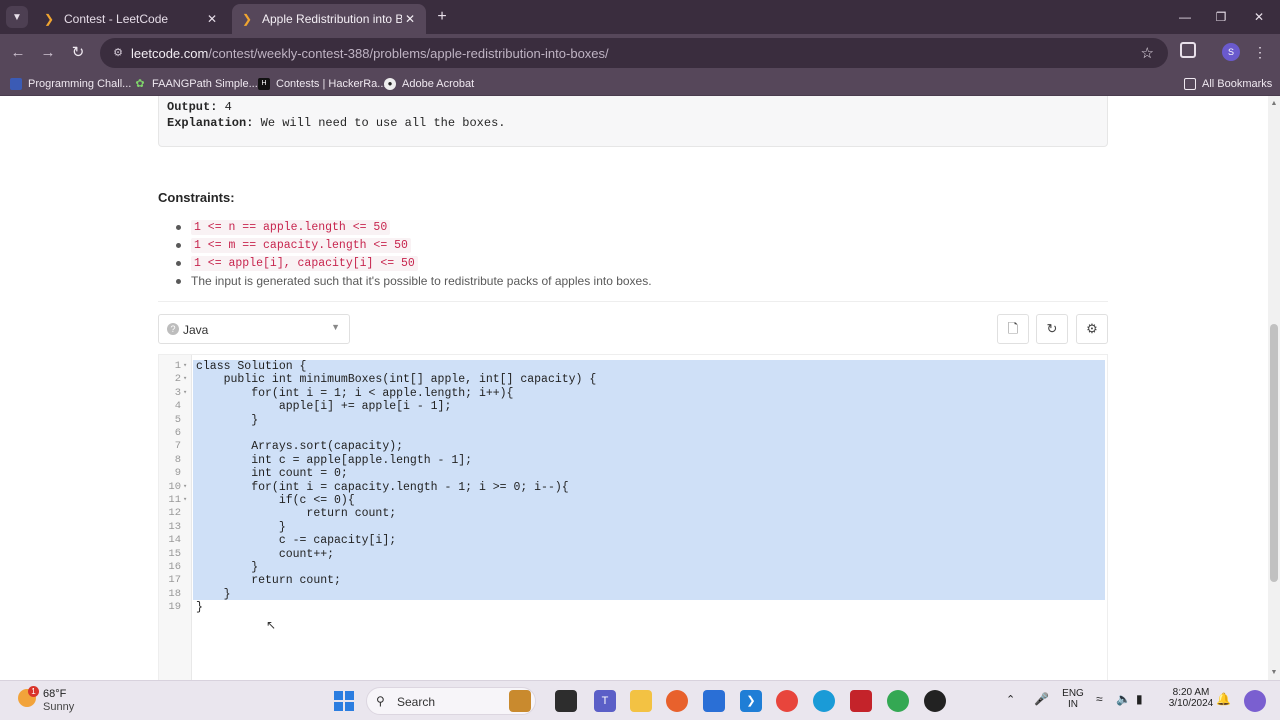  I want to click on scroll-up-icon: ▲, so click(1274, 103).